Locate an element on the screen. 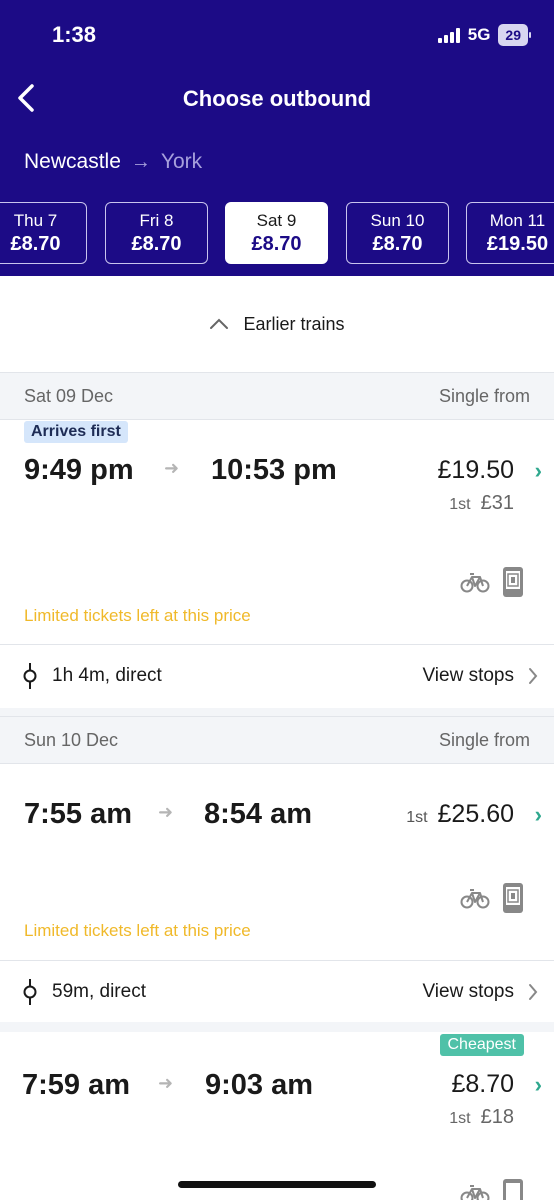  status-indicators: 5G 29 is located at coordinates (484, 35).